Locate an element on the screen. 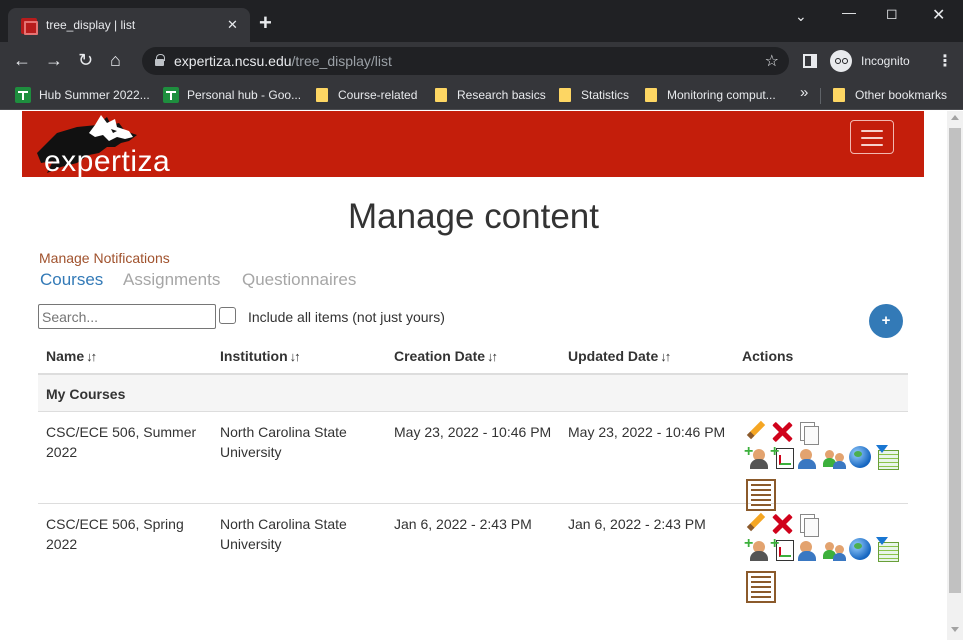  tab-title: tree_display | list is located at coordinates (91, 25).